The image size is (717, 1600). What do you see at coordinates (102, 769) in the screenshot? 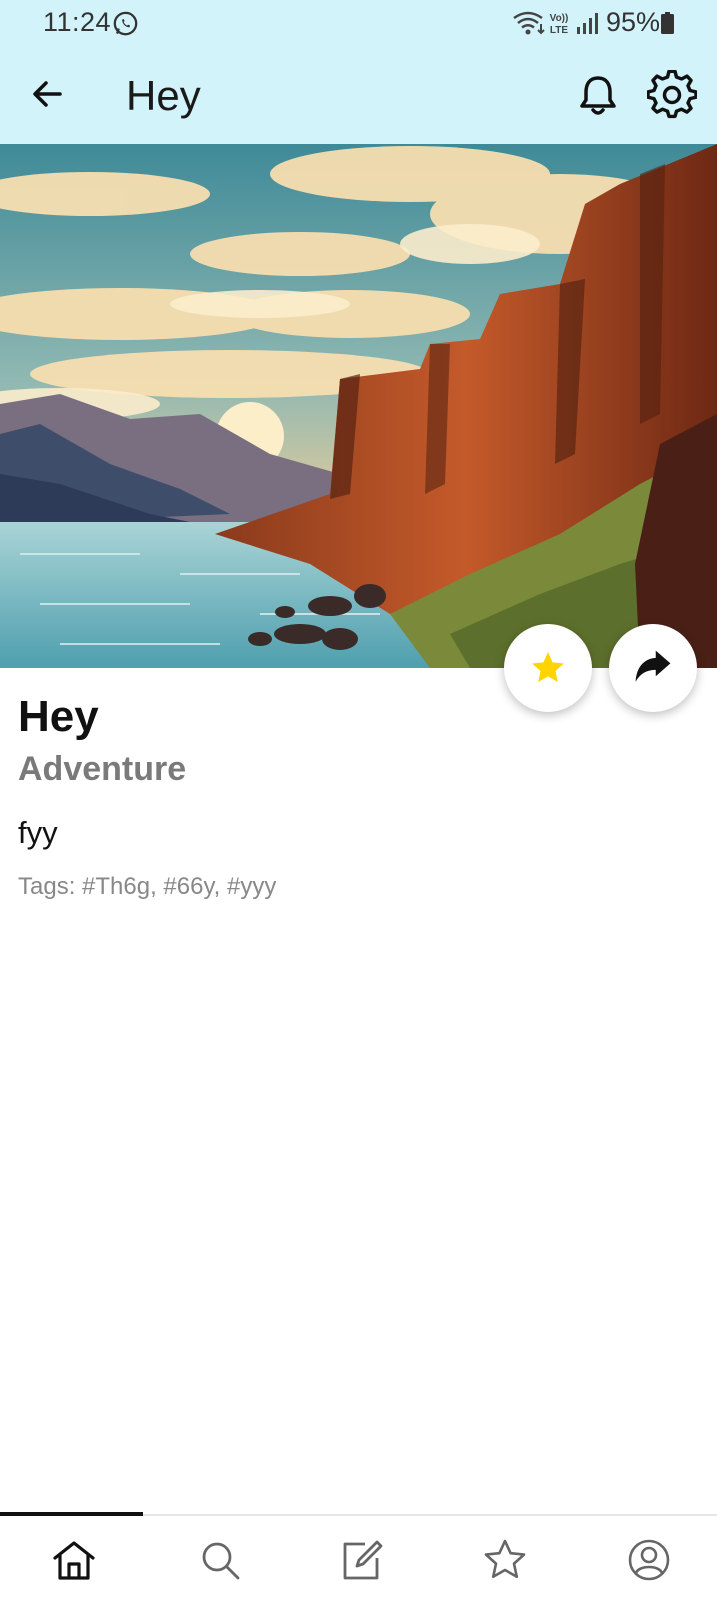
I see `post-category: Adventure` at bounding box center [102, 769].